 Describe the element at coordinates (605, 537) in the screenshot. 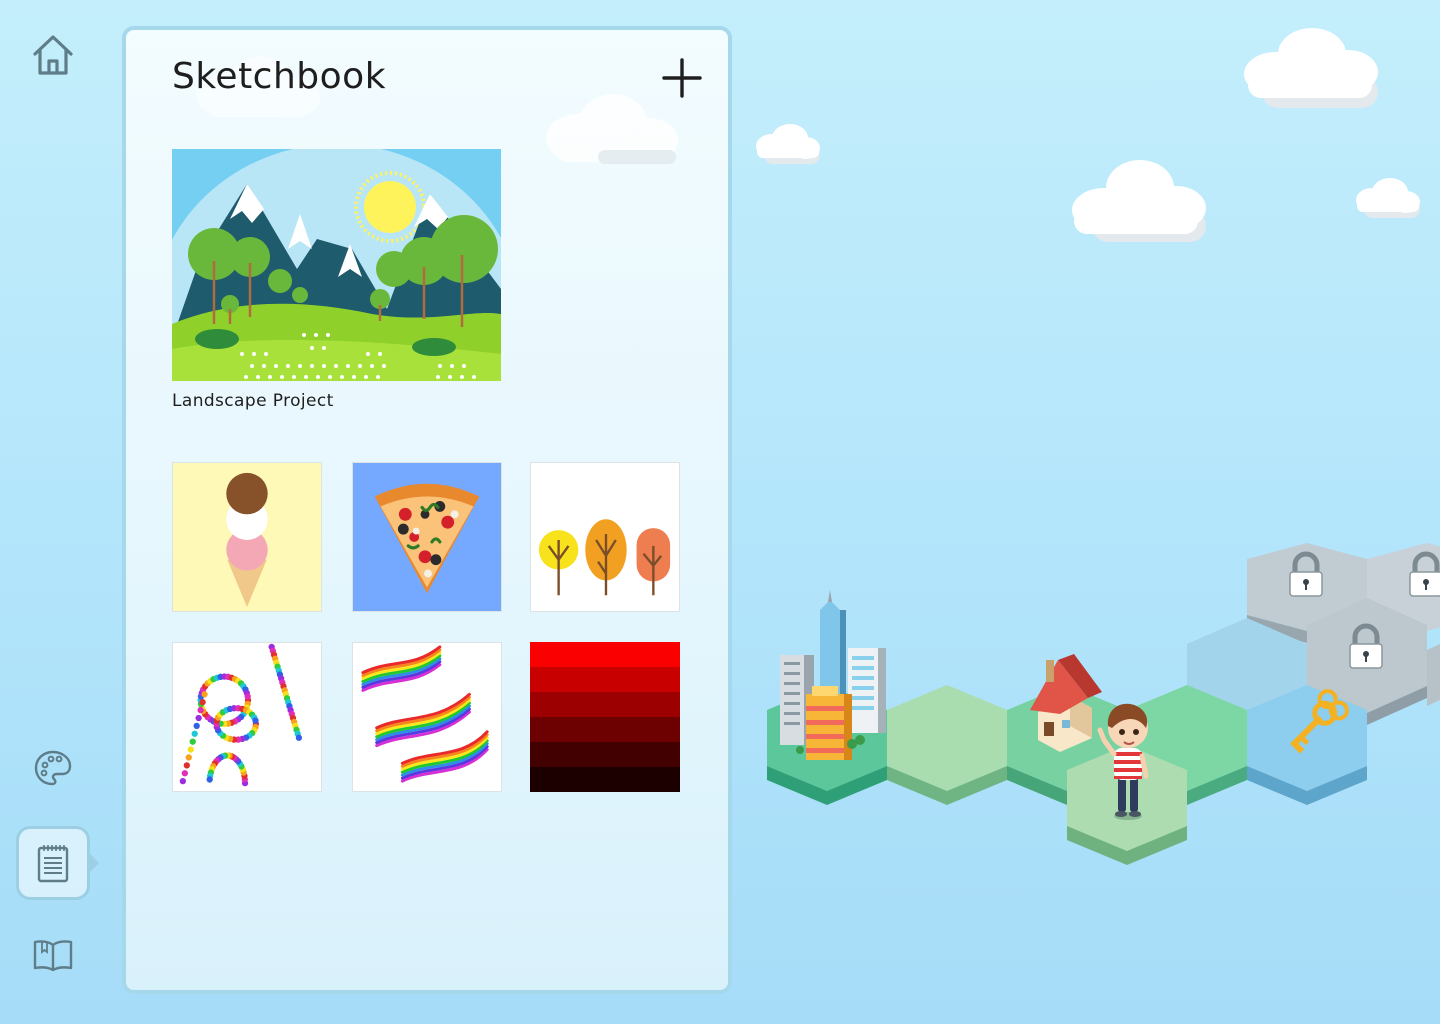

I see `drawing-thumbnail-trees` at that location.